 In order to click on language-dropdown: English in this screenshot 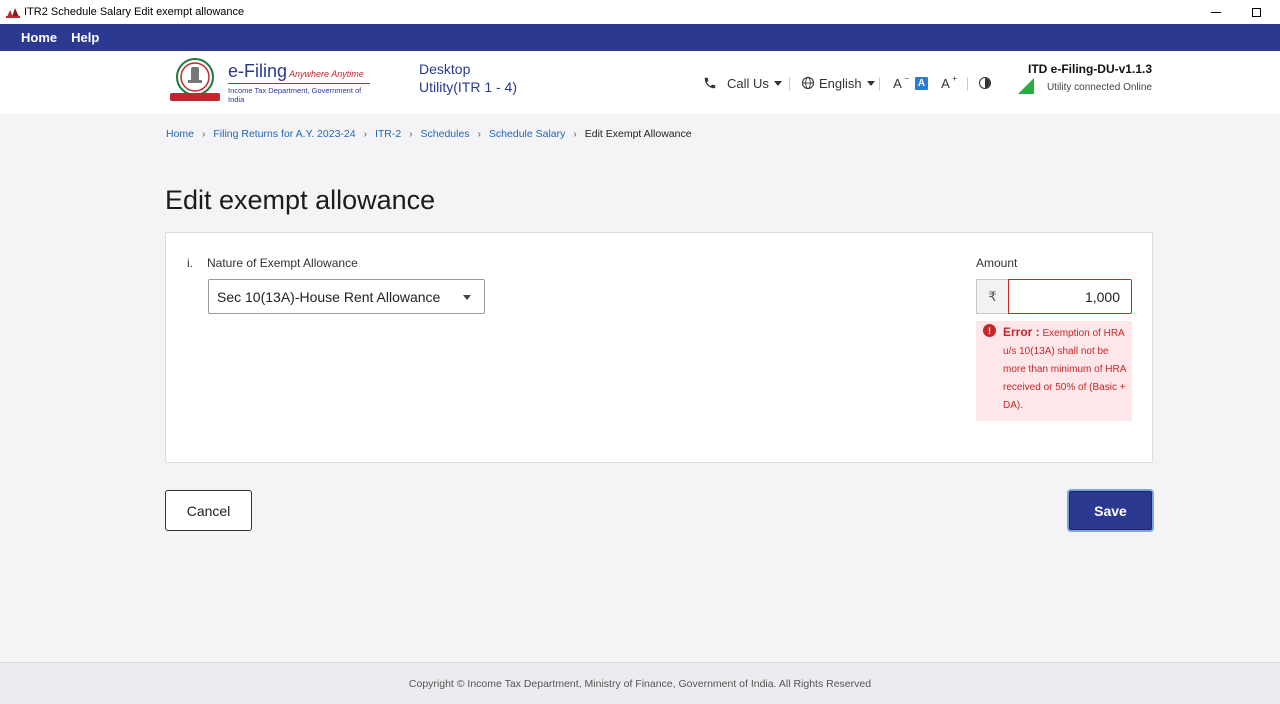, I will do `click(838, 83)`.